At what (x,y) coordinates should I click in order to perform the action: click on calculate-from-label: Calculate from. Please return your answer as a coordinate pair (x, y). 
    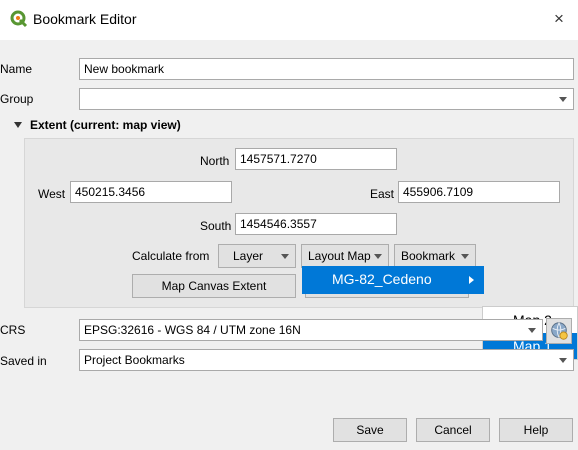
    Looking at the image, I should click on (171, 256).